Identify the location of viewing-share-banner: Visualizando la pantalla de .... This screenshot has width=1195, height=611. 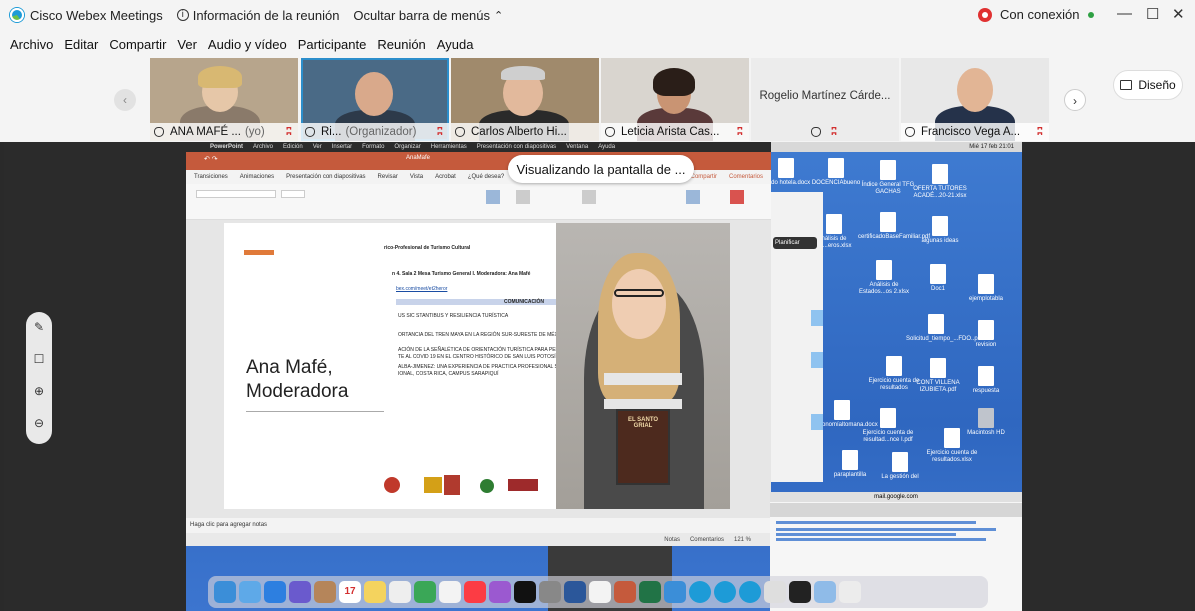
(601, 169).